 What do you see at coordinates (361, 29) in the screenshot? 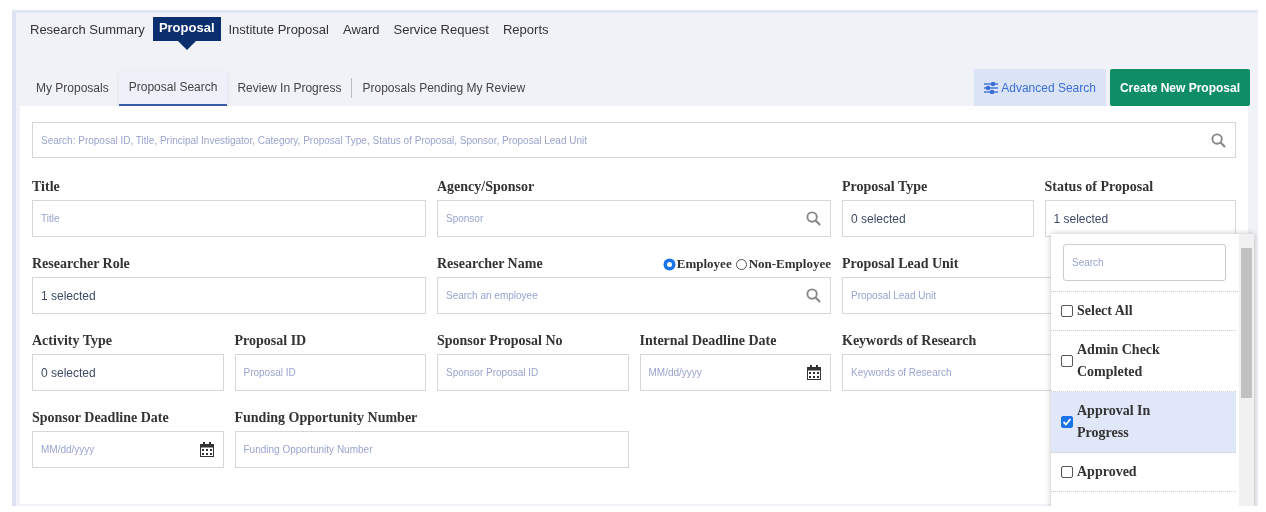
I see `main-tab: Award` at bounding box center [361, 29].